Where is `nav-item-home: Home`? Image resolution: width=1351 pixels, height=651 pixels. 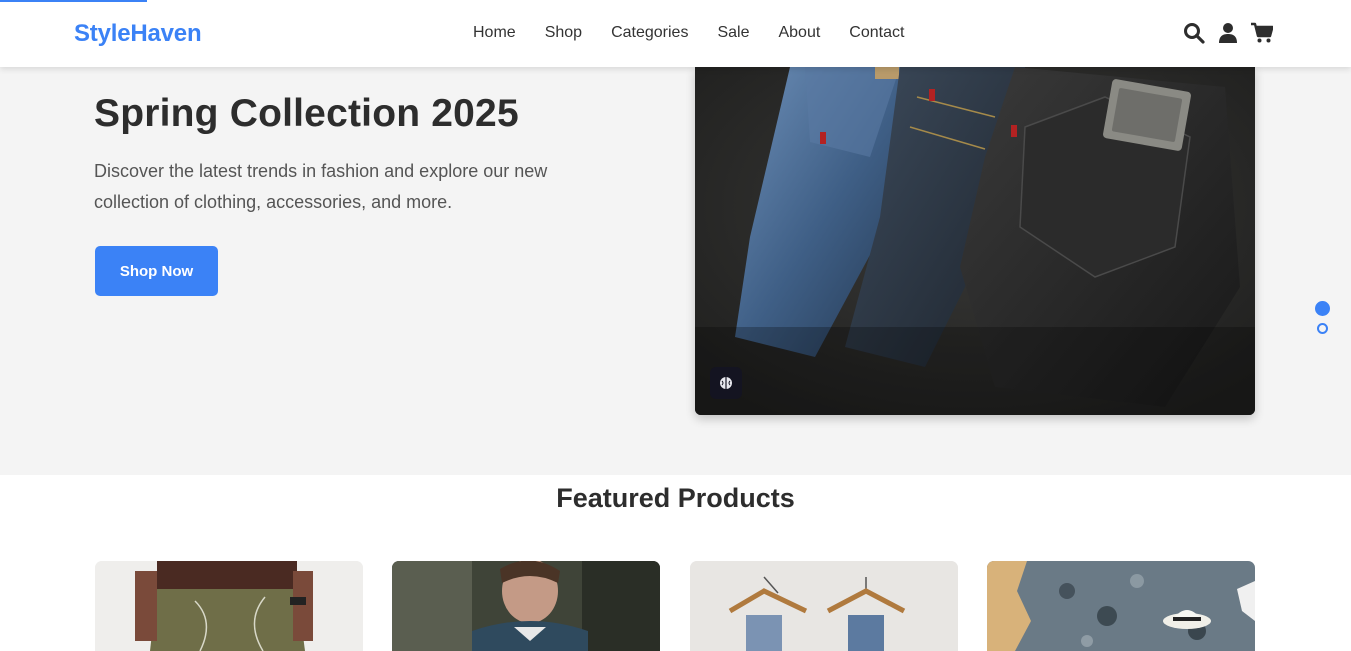
nav-item-home: Home is located at coordinates (494, 33).